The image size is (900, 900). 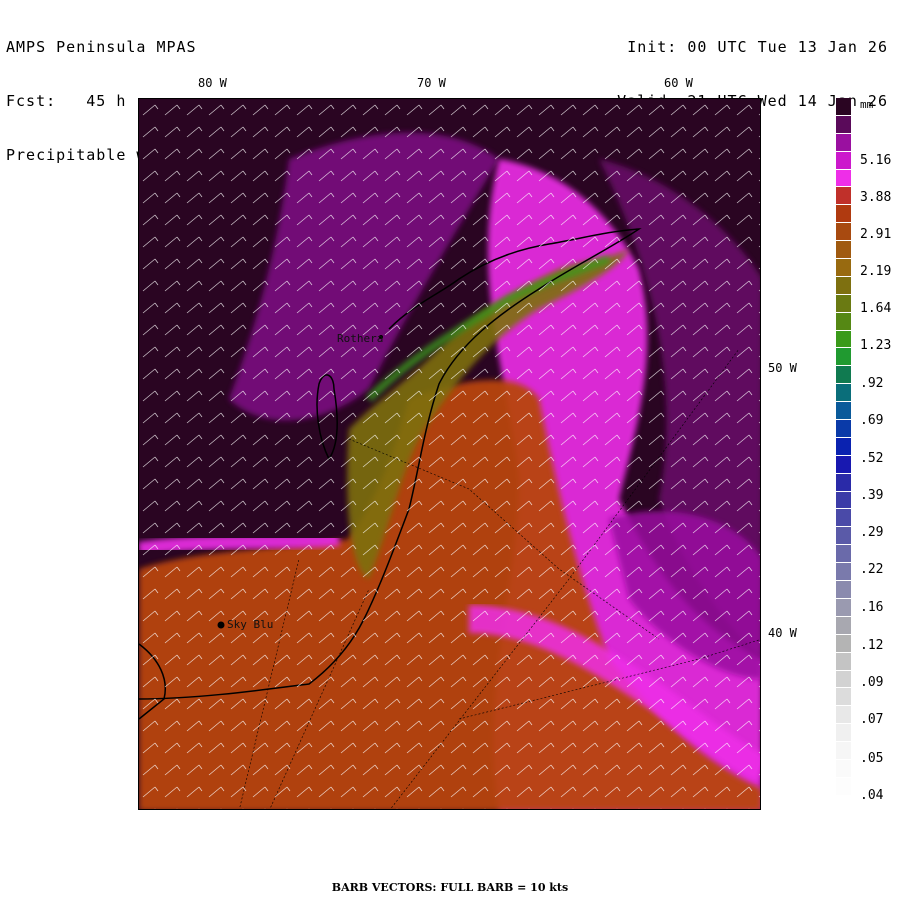 I want to click on colorbar-tick-label: 1.64, so click(x=876, y=308).